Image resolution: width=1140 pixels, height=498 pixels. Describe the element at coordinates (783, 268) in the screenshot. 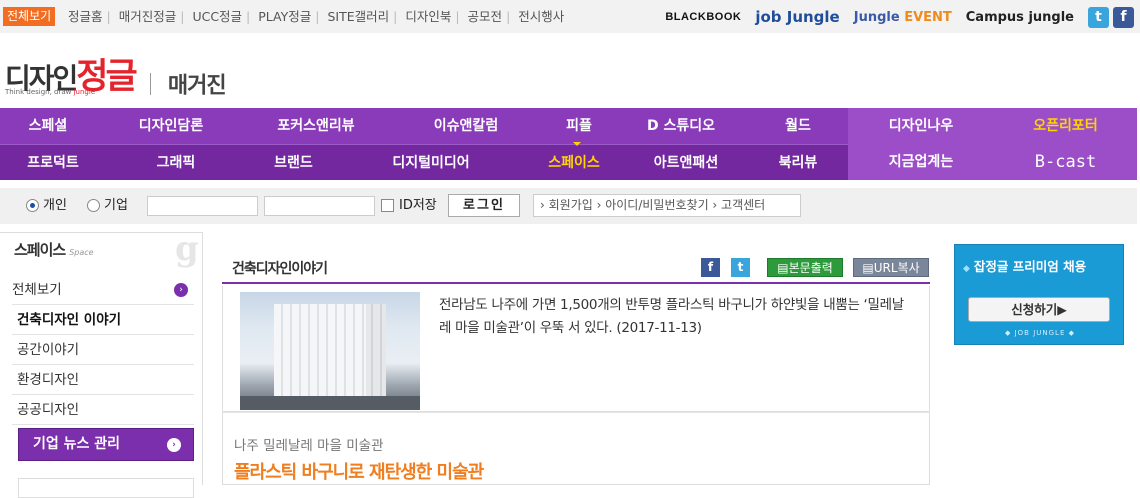

I see `print-icon: ▤` at that location.